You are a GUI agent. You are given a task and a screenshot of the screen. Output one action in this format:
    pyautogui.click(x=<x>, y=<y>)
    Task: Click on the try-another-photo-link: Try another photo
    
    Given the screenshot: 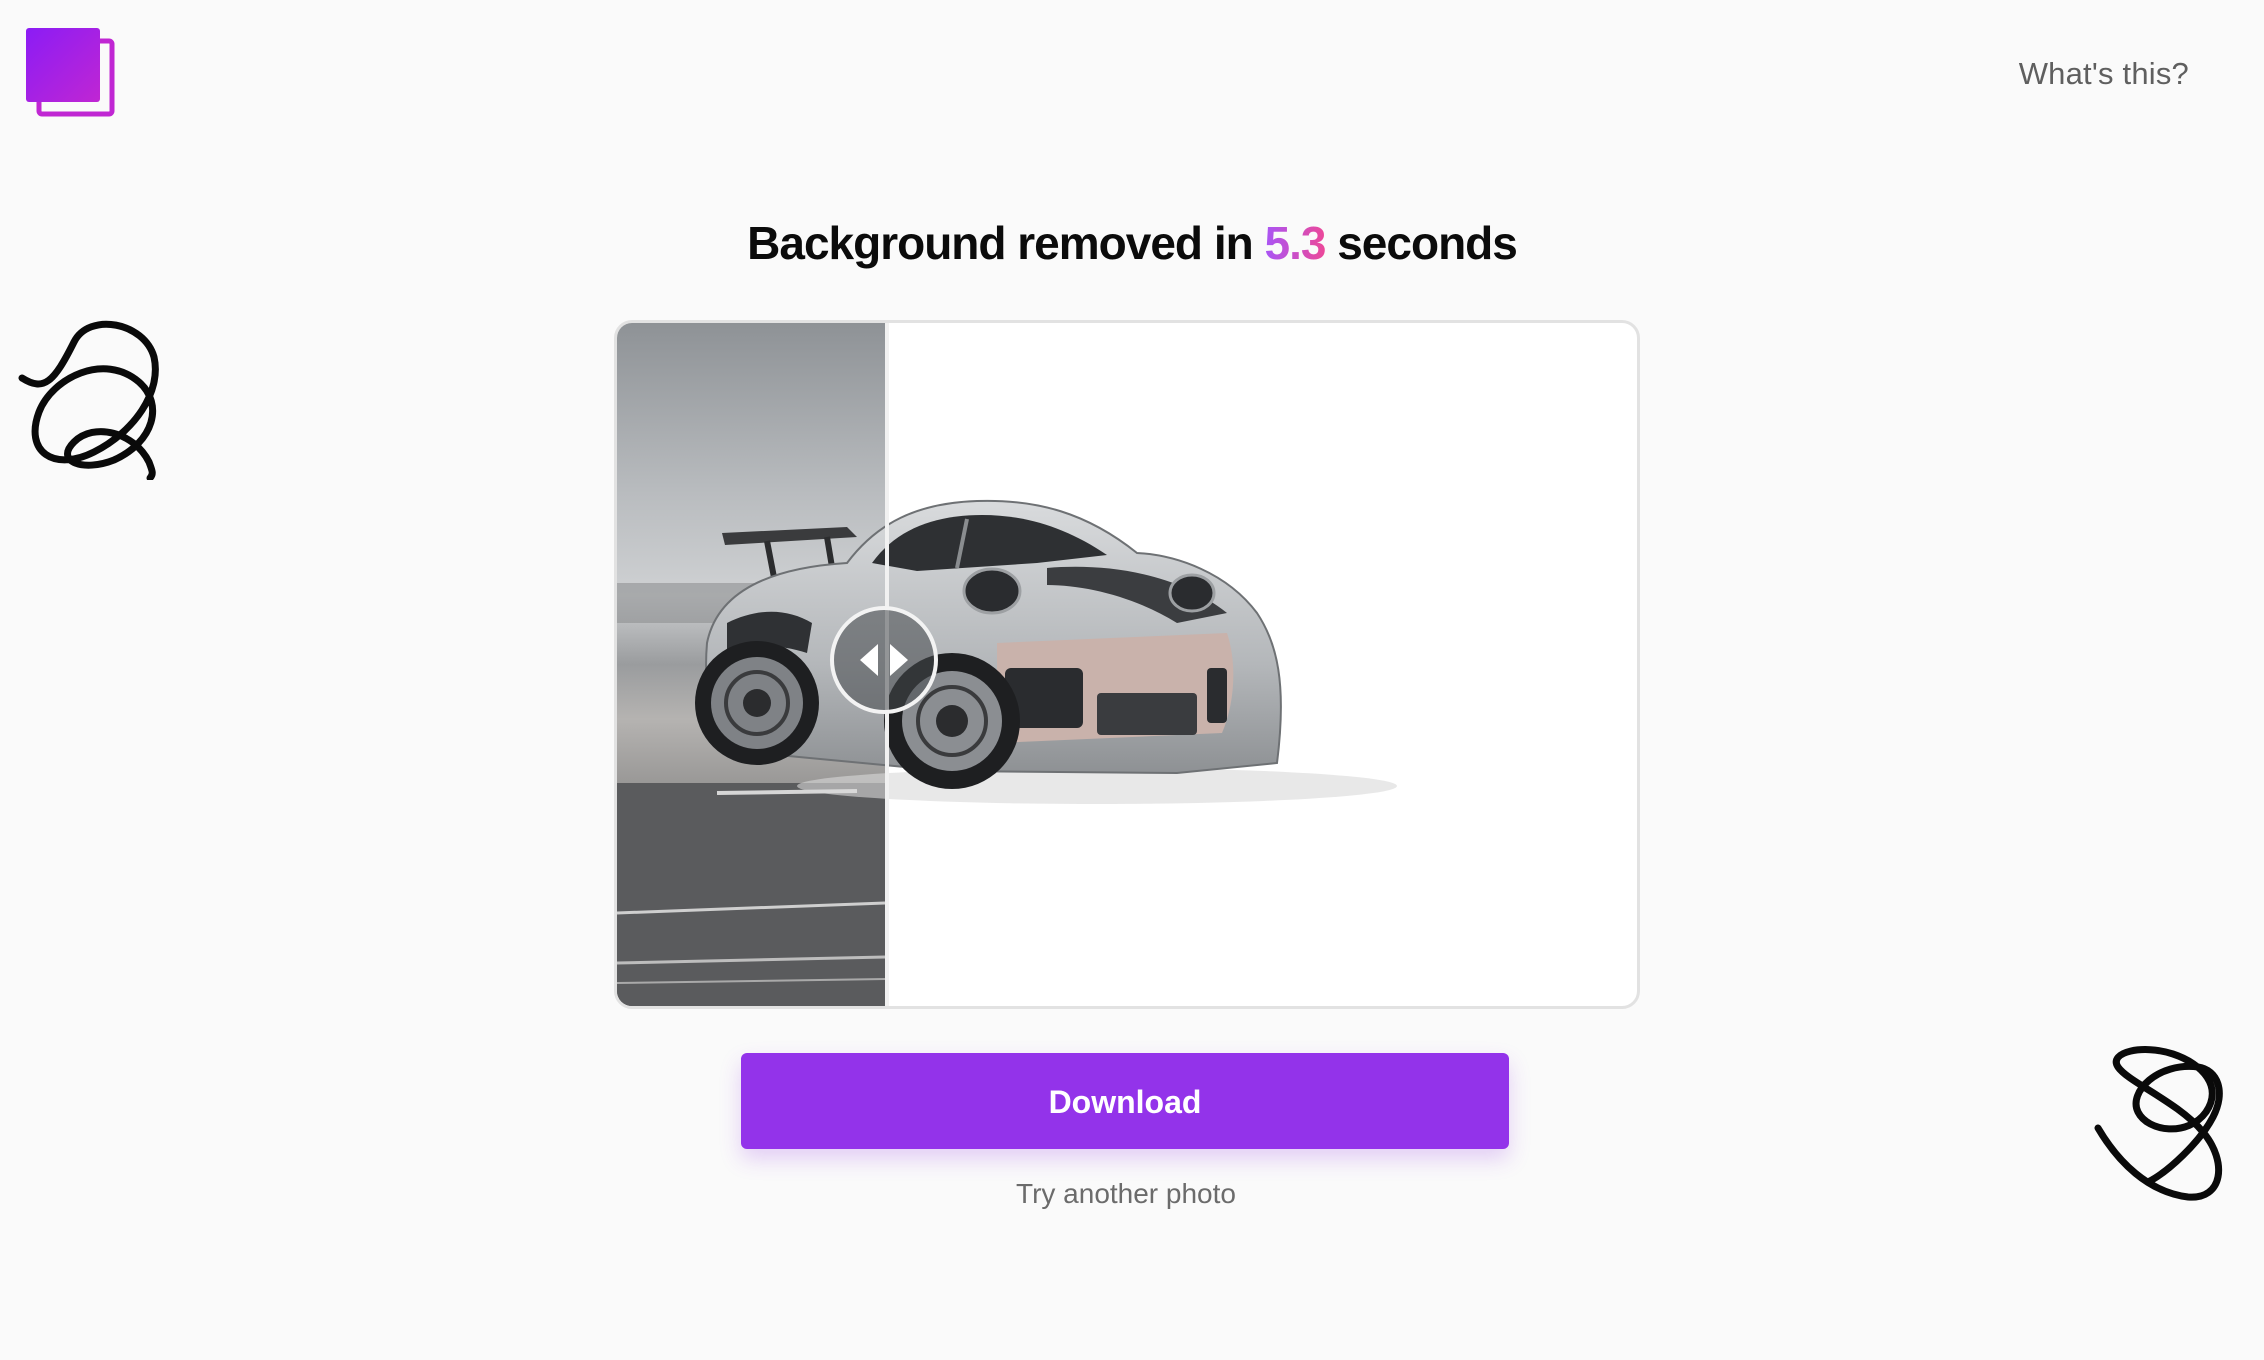 What is the action you would take?
    pyautogui.click(x=1126, y=1194)
    